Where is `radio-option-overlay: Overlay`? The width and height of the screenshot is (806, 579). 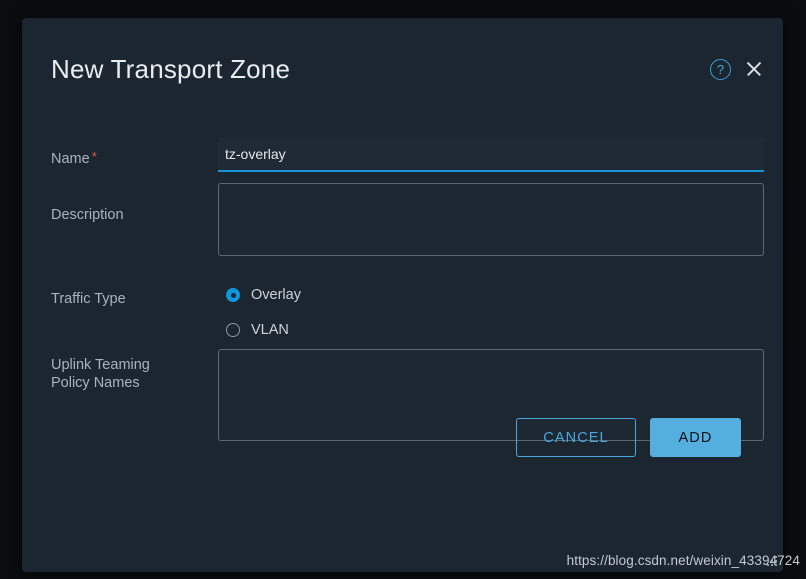 radio-option-overlay: Overlay is located at coordinates (263, 295).